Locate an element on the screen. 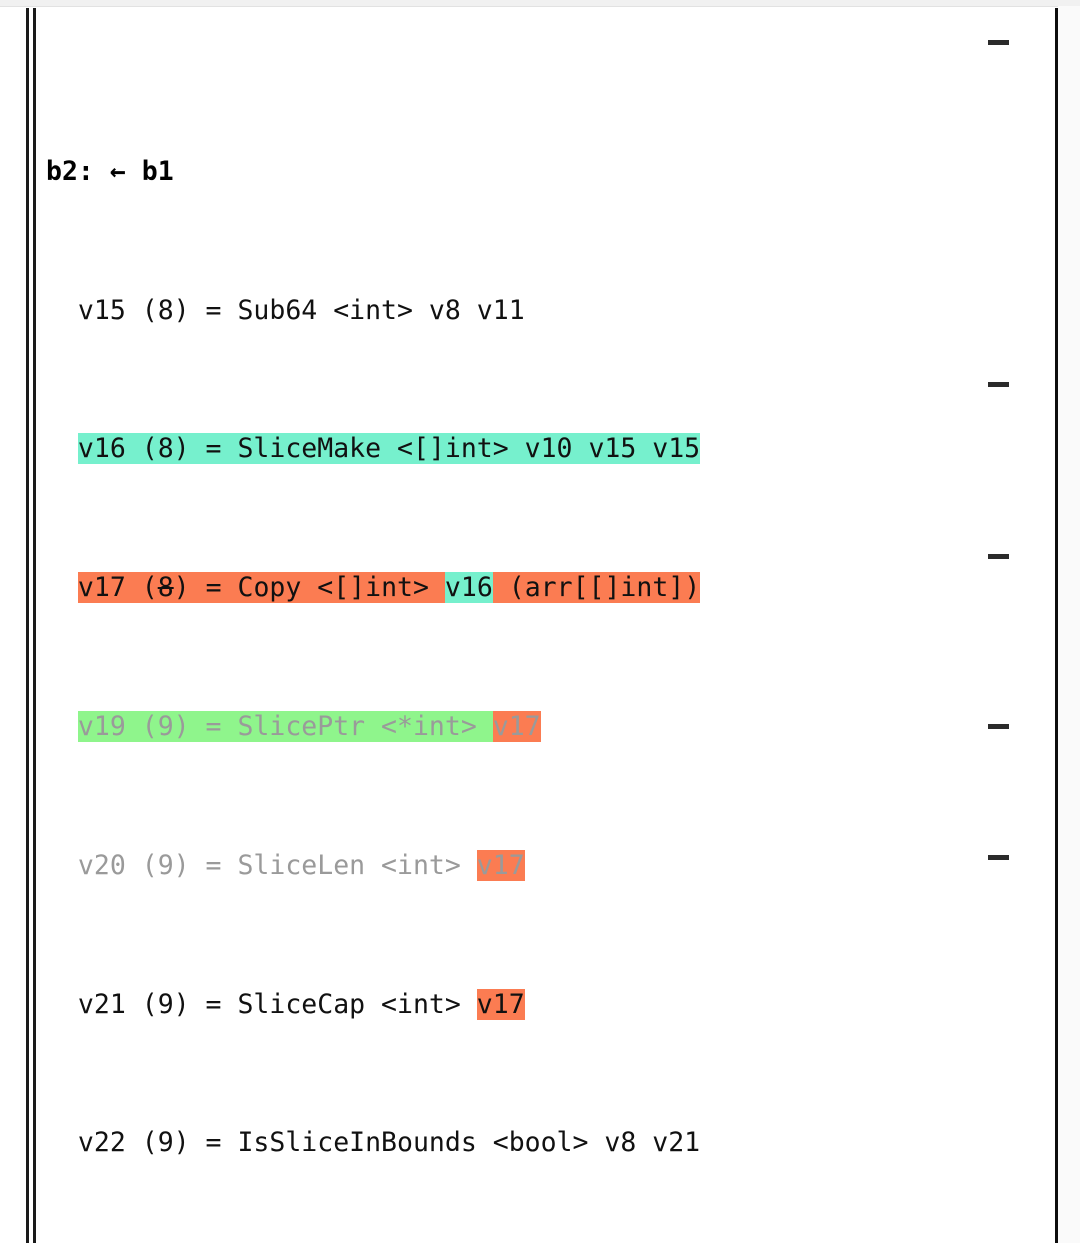 The height and width of the screenshot is (1243, 1080). right-gutter-background is located at coordinates (1069, 624).